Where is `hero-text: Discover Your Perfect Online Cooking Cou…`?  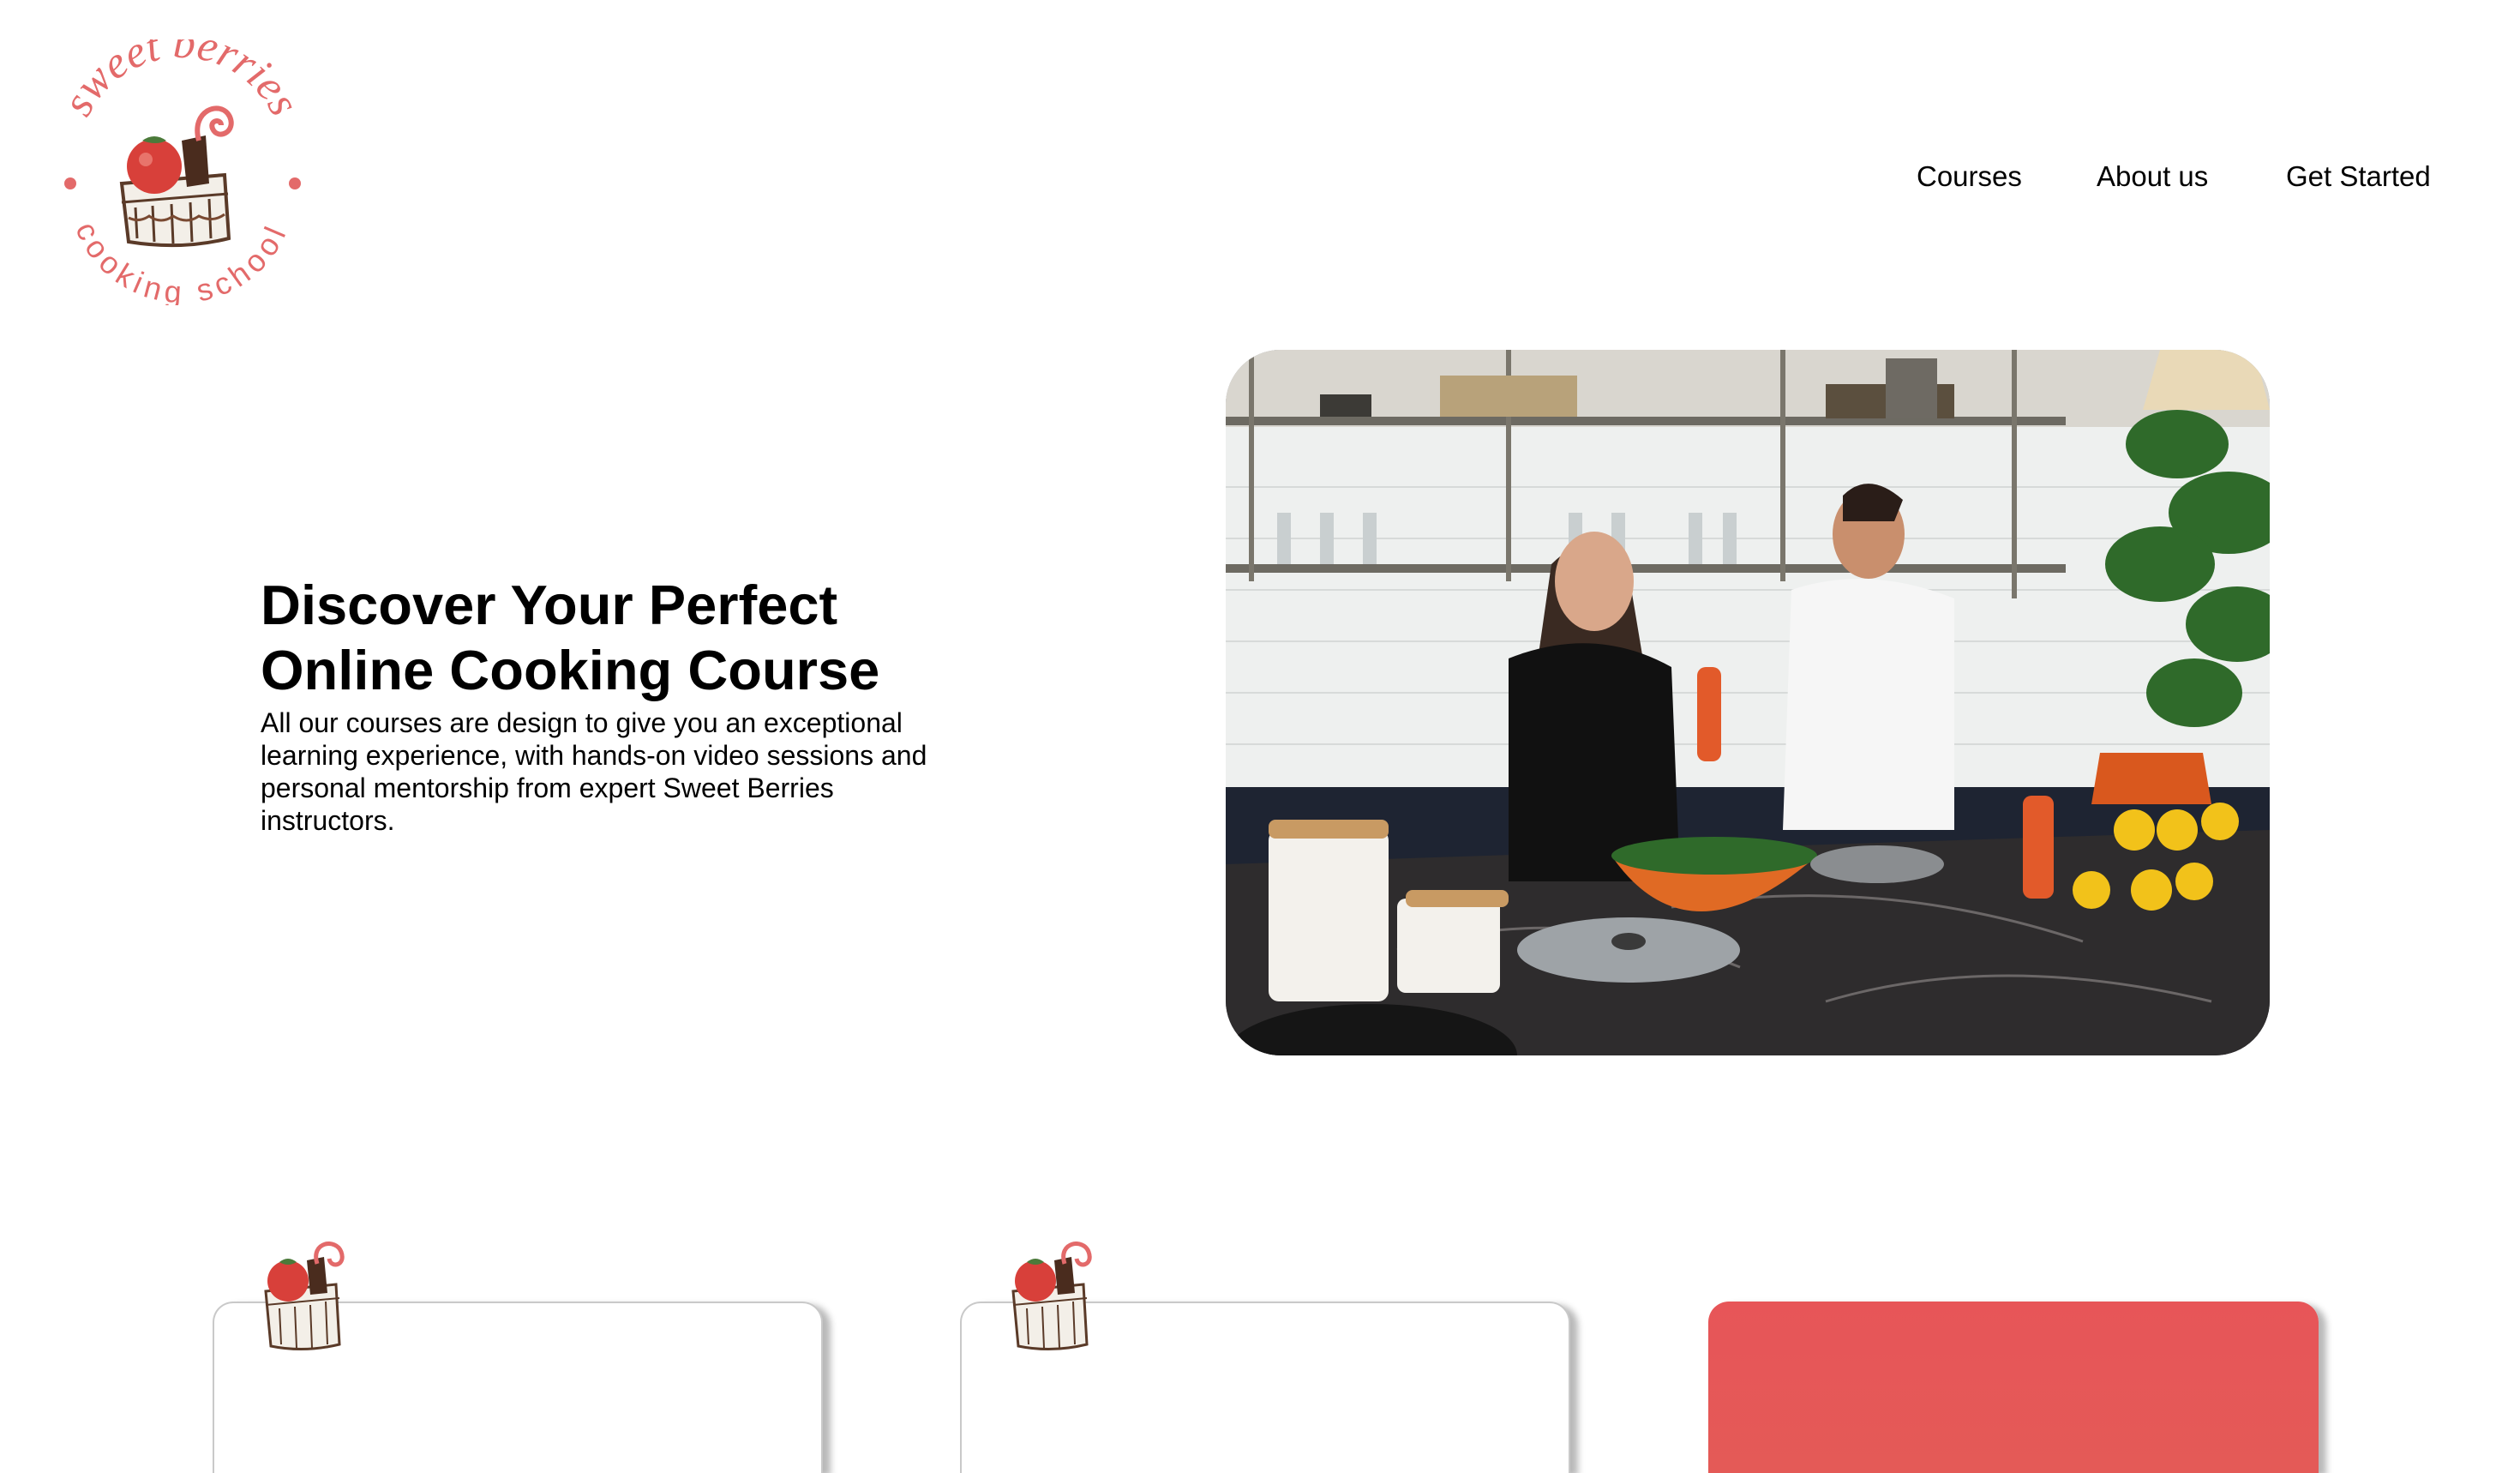
hero-text: Discover Your Perfect Online Cooking Cou… is located at coordinates (625, 705).